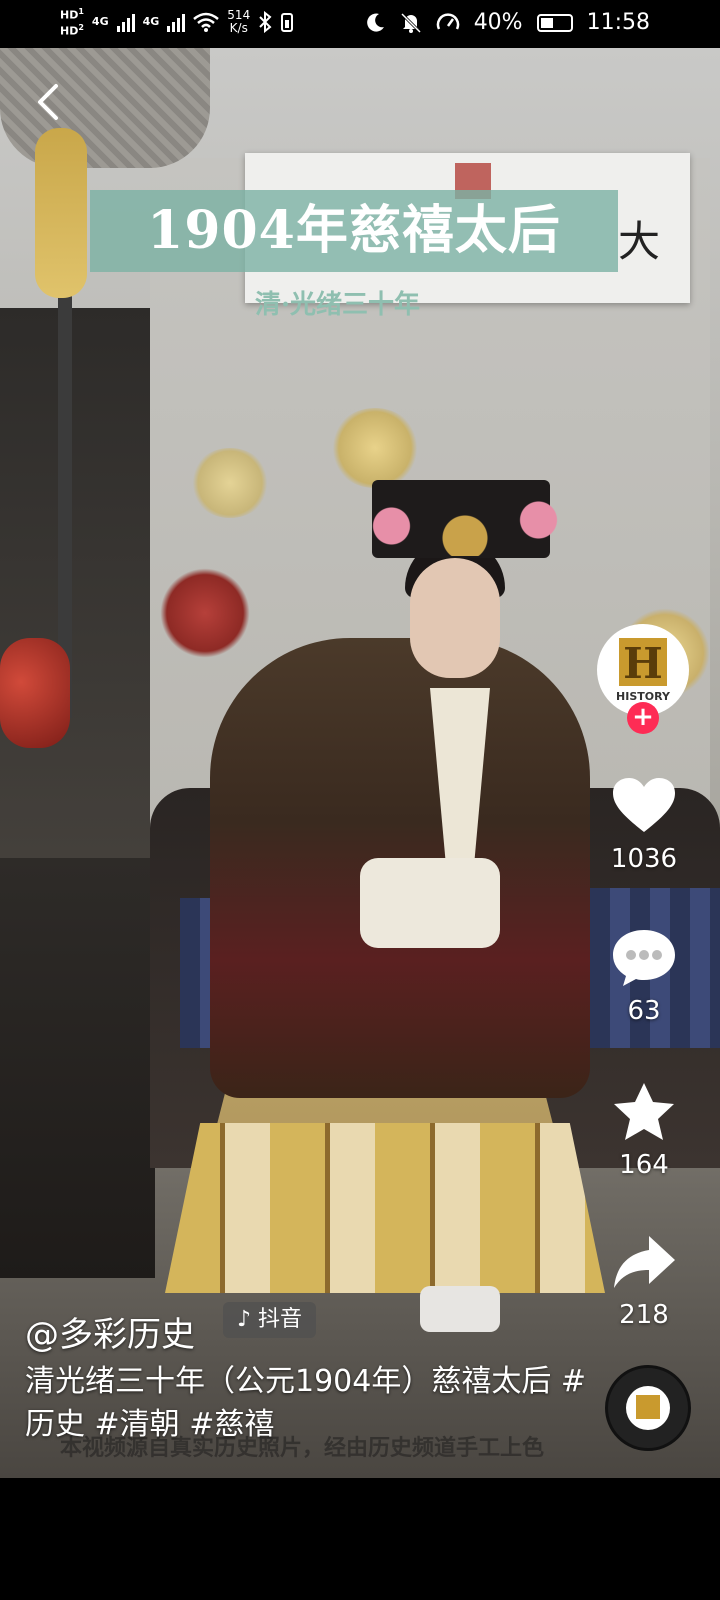  I want to click on music-disc, so click(648, 1408).